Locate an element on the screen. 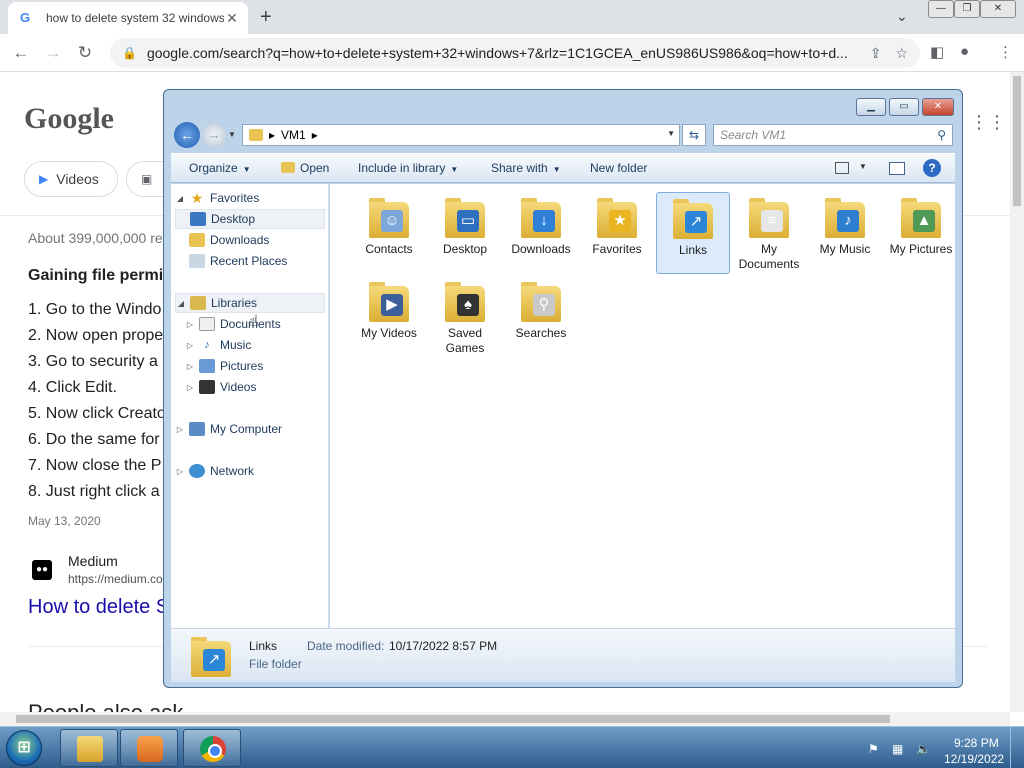 This screenshot has width=1024, height=768. organize-button: Organize ▼ is located at coordinates (220, 168).